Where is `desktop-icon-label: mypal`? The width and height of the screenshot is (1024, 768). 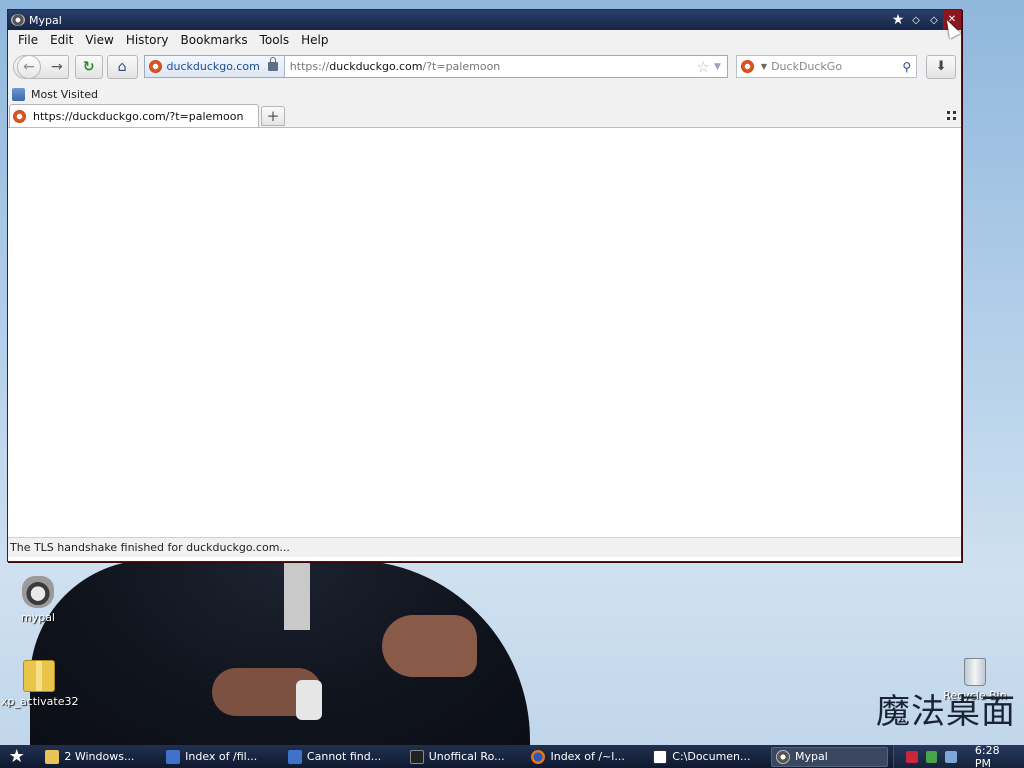
desktop-icon-label: mypal is located at coordinates (37, 617).